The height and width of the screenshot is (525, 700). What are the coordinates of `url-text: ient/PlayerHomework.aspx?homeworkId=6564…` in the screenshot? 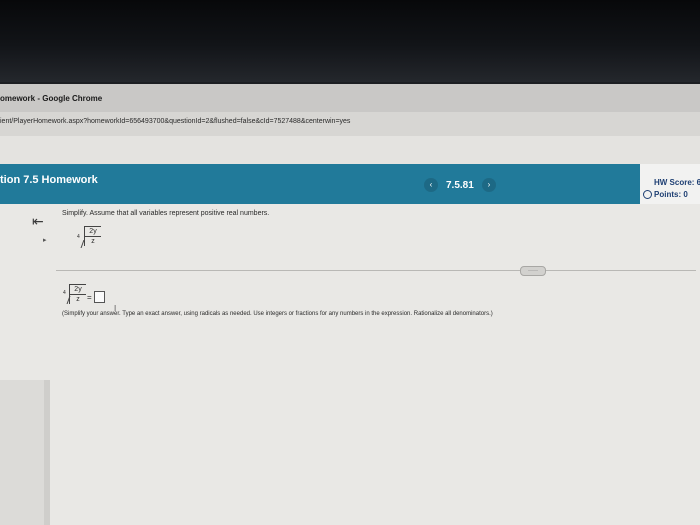 It's located at (175, 121).